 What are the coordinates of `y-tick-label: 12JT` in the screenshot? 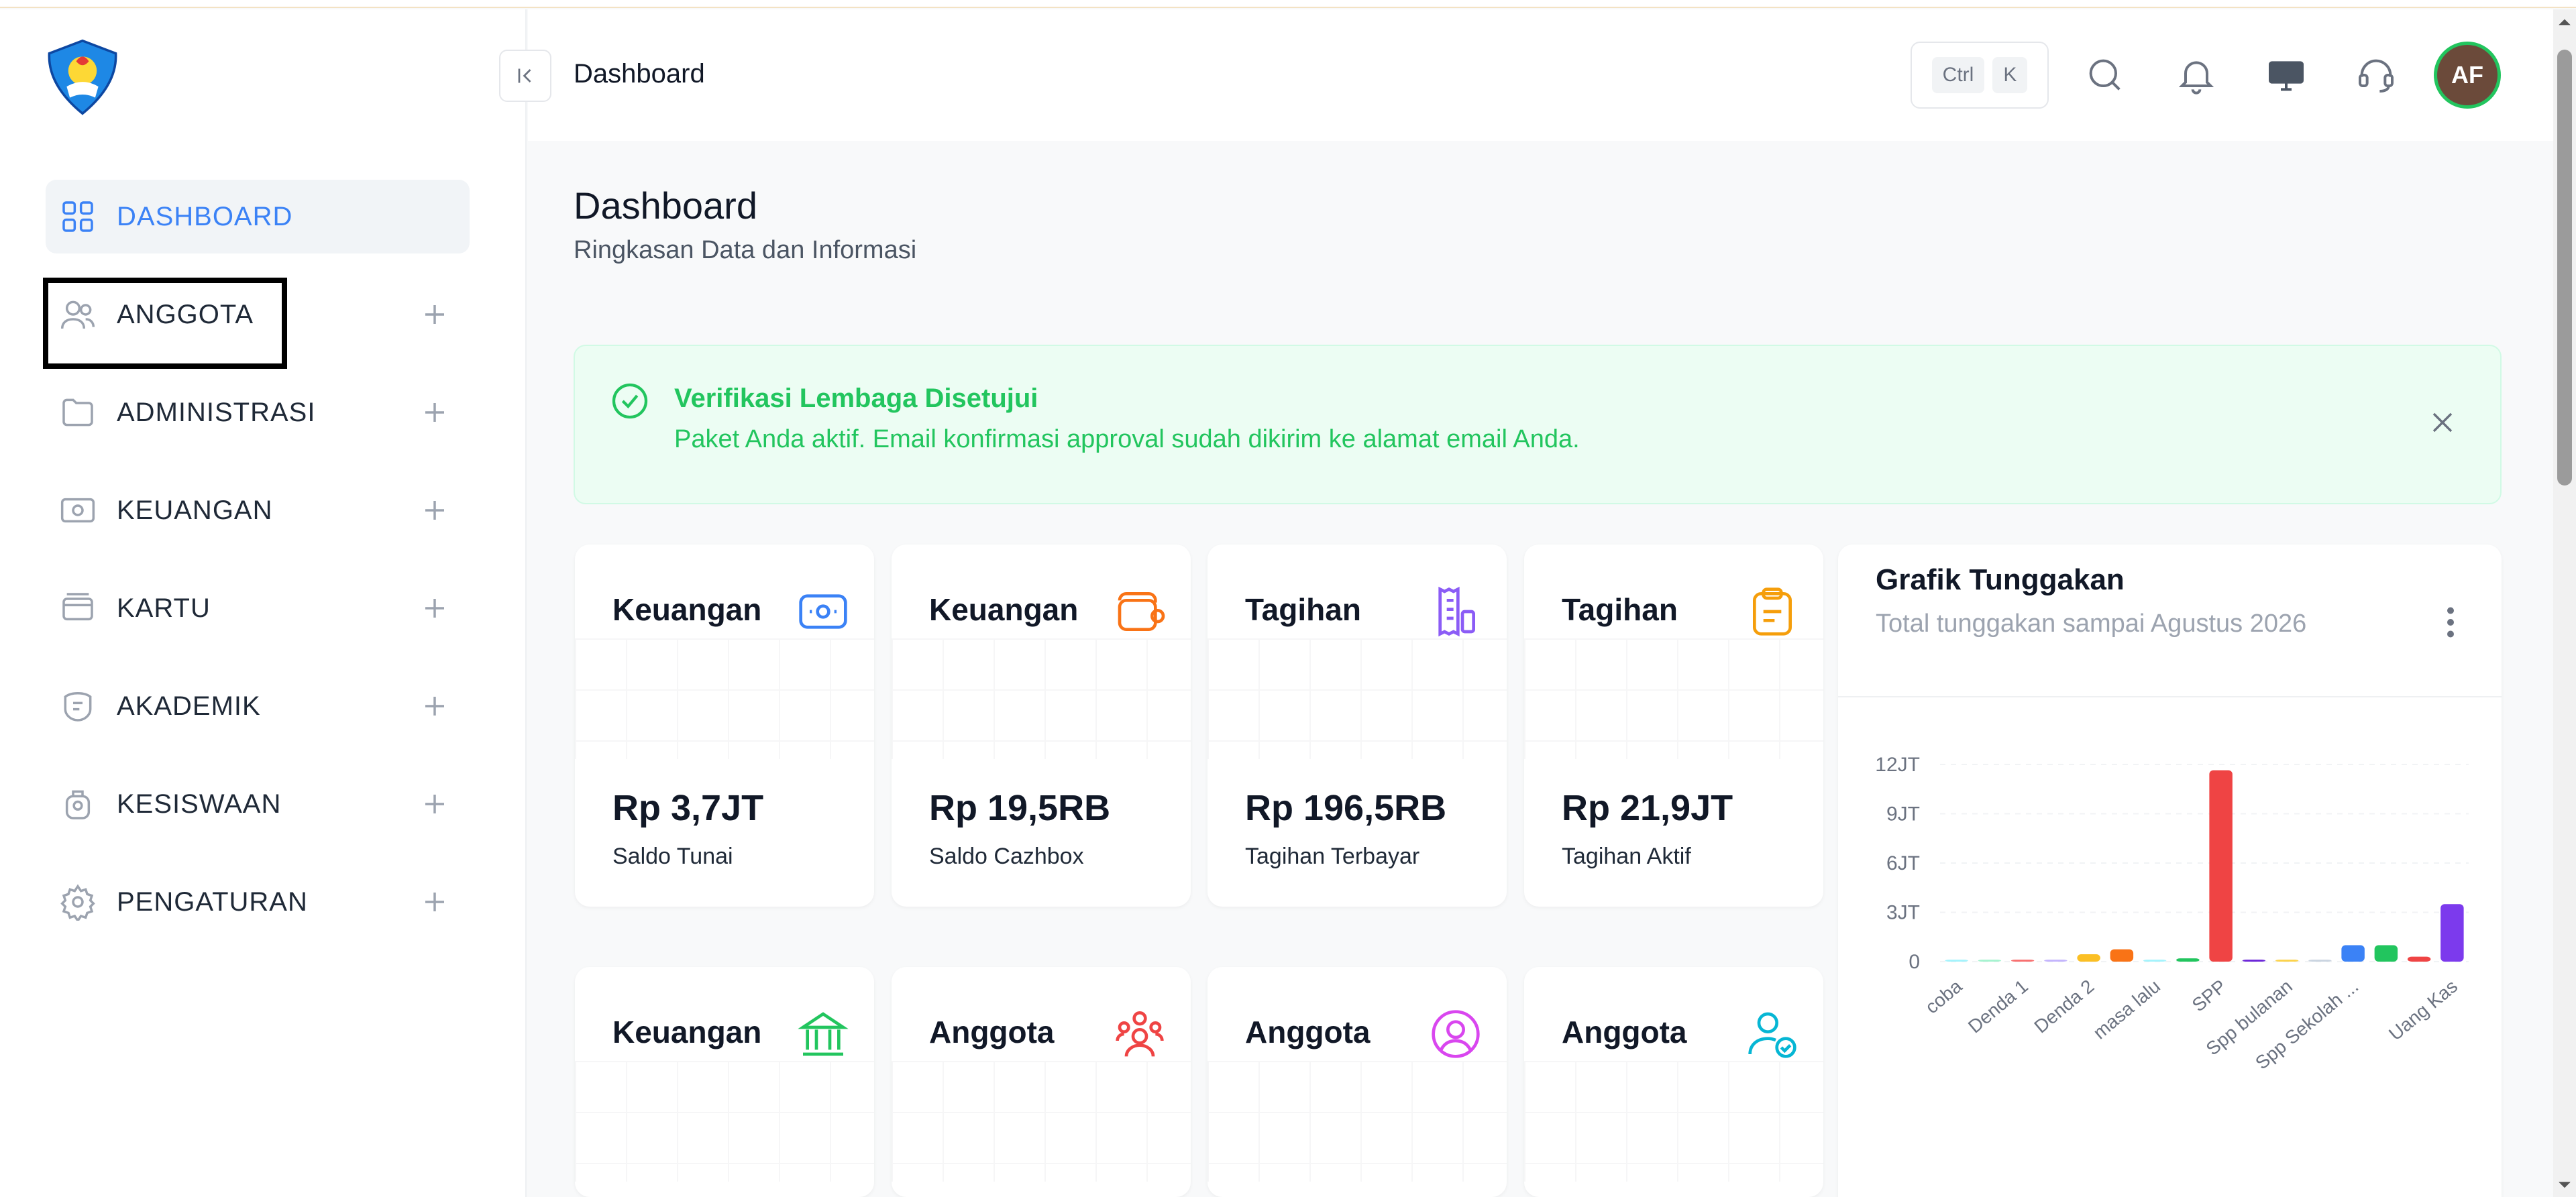 It's located at (1897, 765).